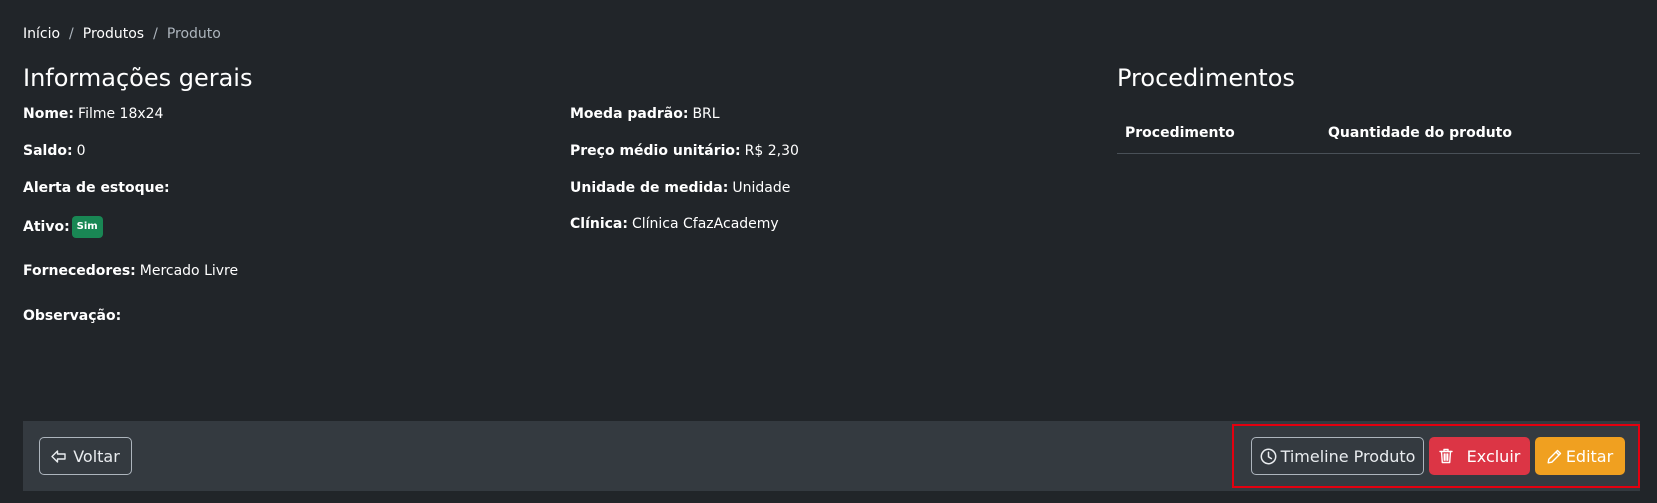  What do you see at coordinates (46, 227) in the screenshot?
I see `field-label: Ativo:` at bounding box center [46, 227].